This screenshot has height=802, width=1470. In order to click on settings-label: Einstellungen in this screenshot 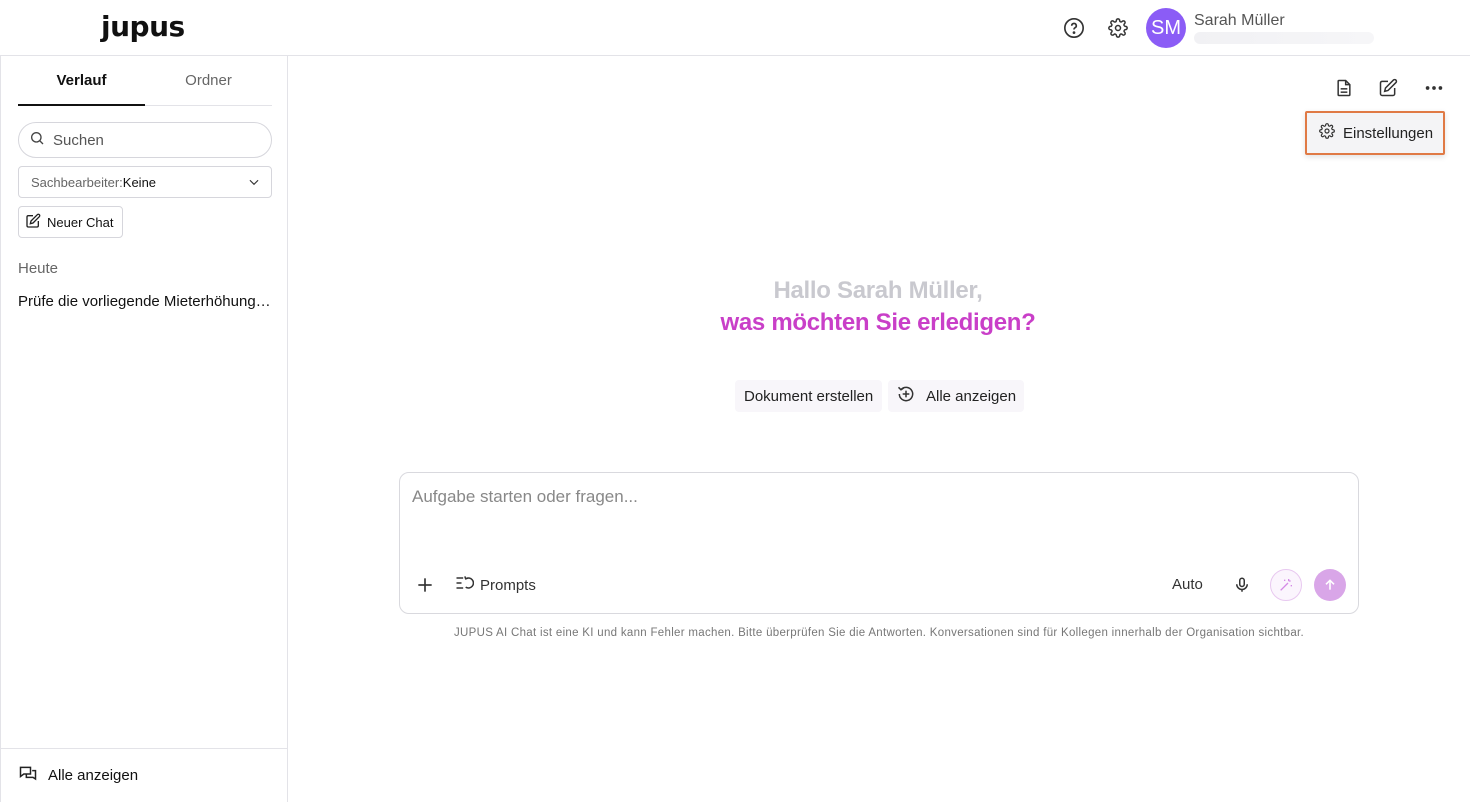, I will do `click(1388, 133)`.